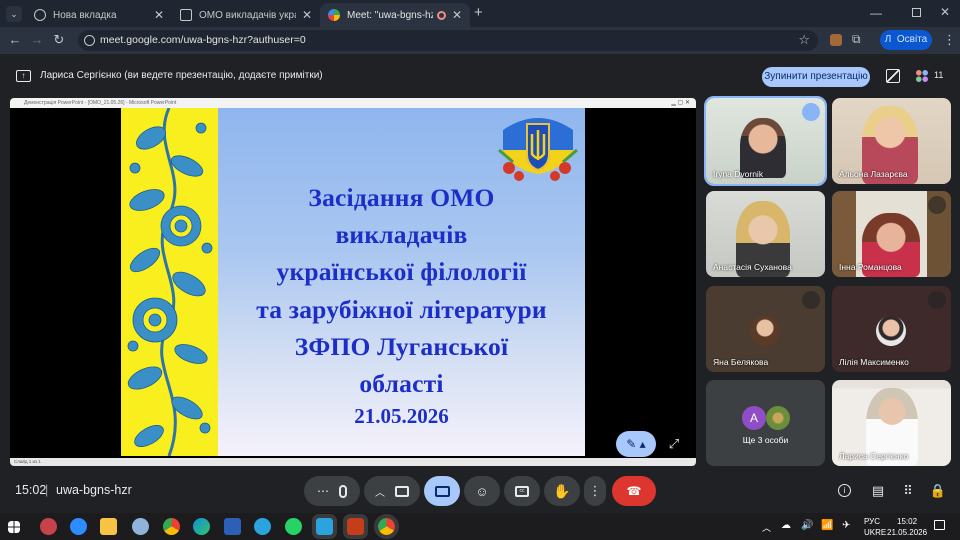 The image size is (960, 540). What do you see at coordinates (78, 526) in the screenshot?
I see `zoom-icon` at bounding box center [78, 526].